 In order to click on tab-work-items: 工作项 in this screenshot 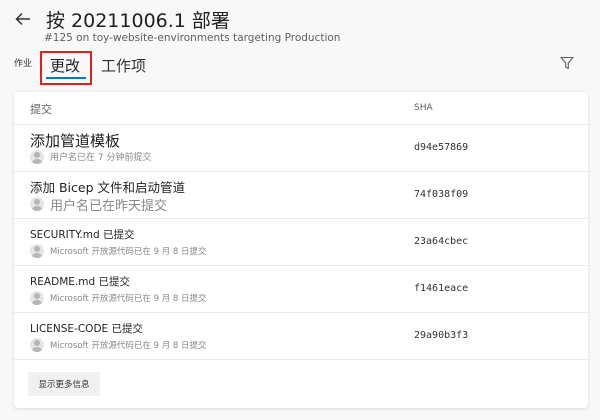, I will do `click(123, 65)`.